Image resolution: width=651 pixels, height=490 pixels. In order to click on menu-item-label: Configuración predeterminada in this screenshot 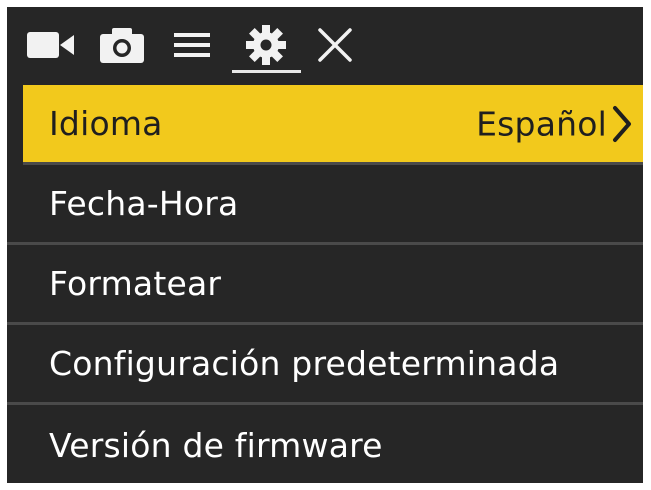, I will do `click(304, 363)`.